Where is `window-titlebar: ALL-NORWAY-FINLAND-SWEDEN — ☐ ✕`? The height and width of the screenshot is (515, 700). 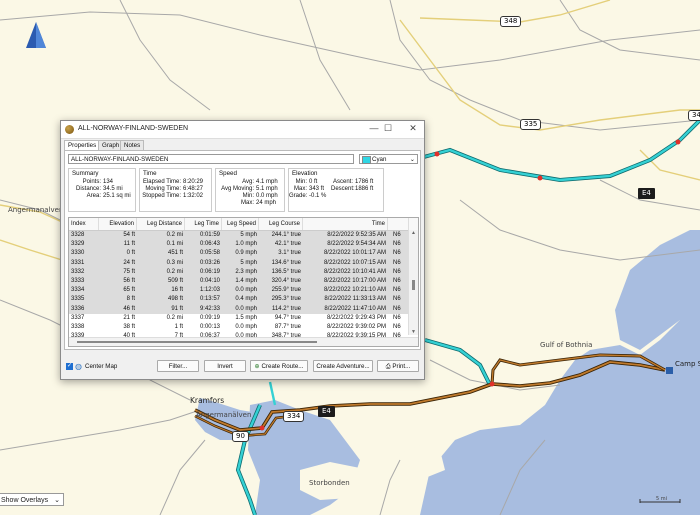
window-titlebar: ALL-NORWAY-FINLAND-SWEDEN — ☐ ✕ is located at coordinates (242, 130).